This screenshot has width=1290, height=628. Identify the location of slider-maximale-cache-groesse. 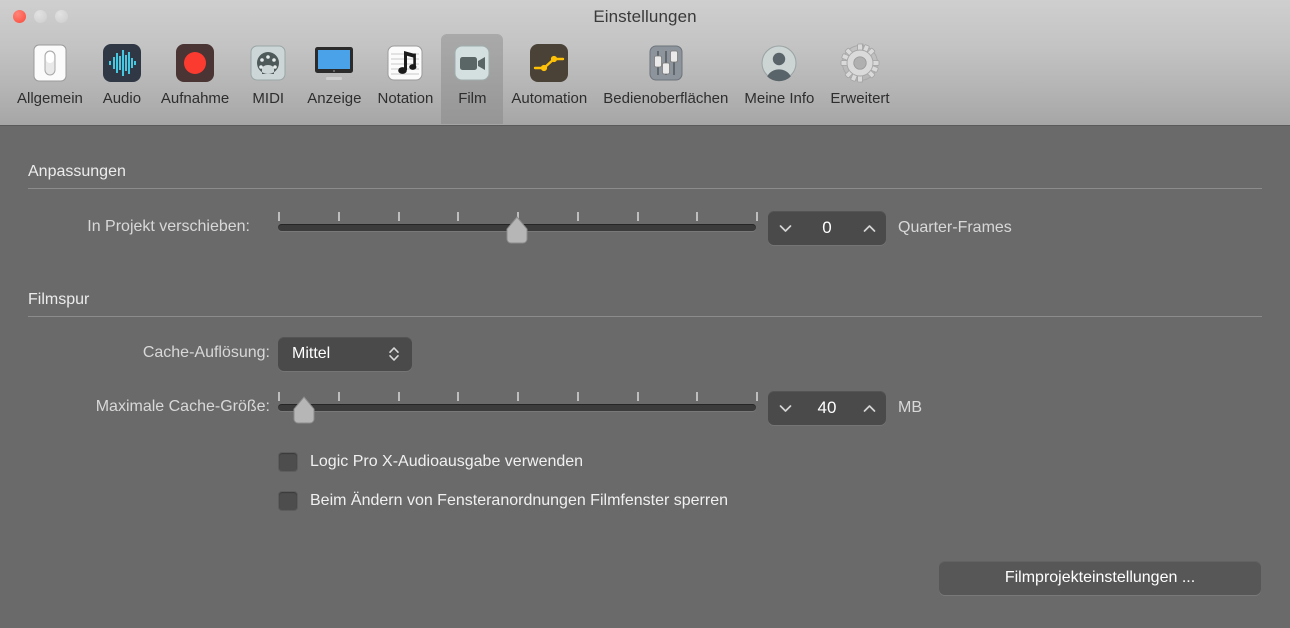
(518, 408).